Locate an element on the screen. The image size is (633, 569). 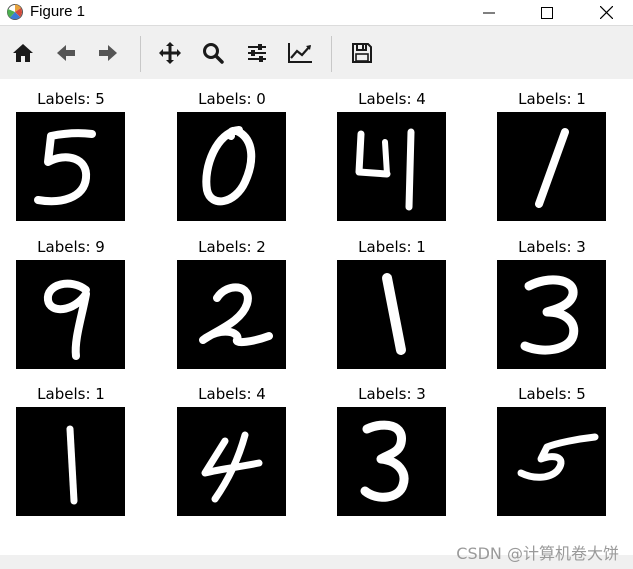
forward-button is located at coordinates (108, 53).